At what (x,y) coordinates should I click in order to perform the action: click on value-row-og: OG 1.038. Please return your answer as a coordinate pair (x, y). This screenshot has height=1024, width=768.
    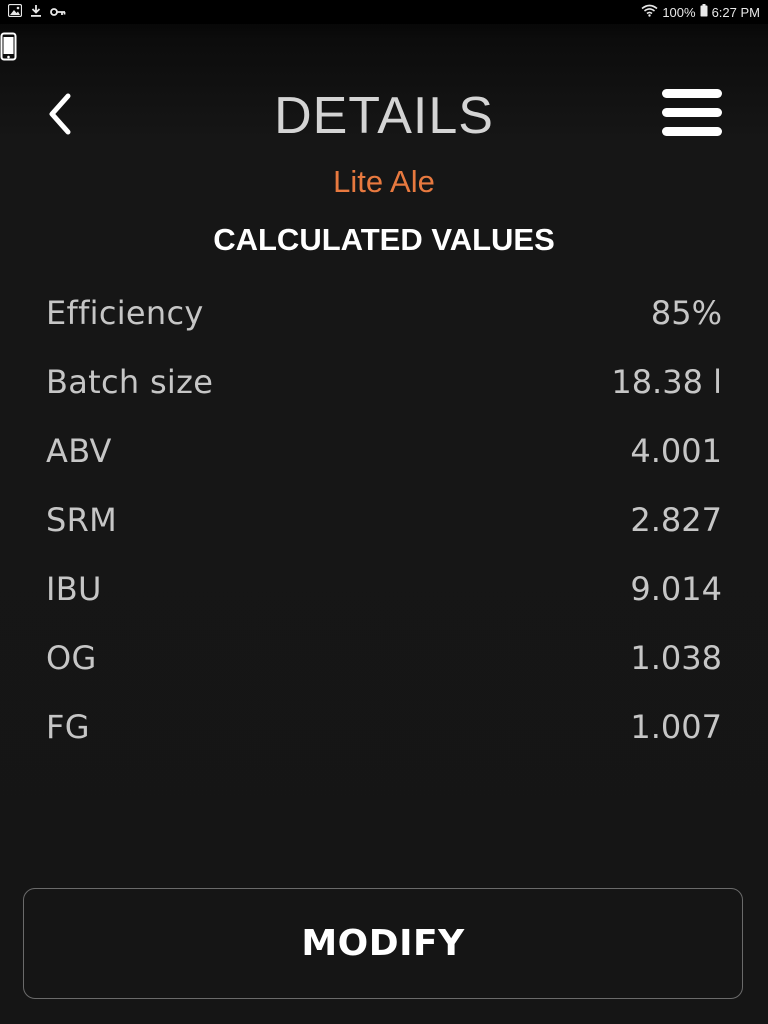
    Looking at the image, I should click on (384, 657).